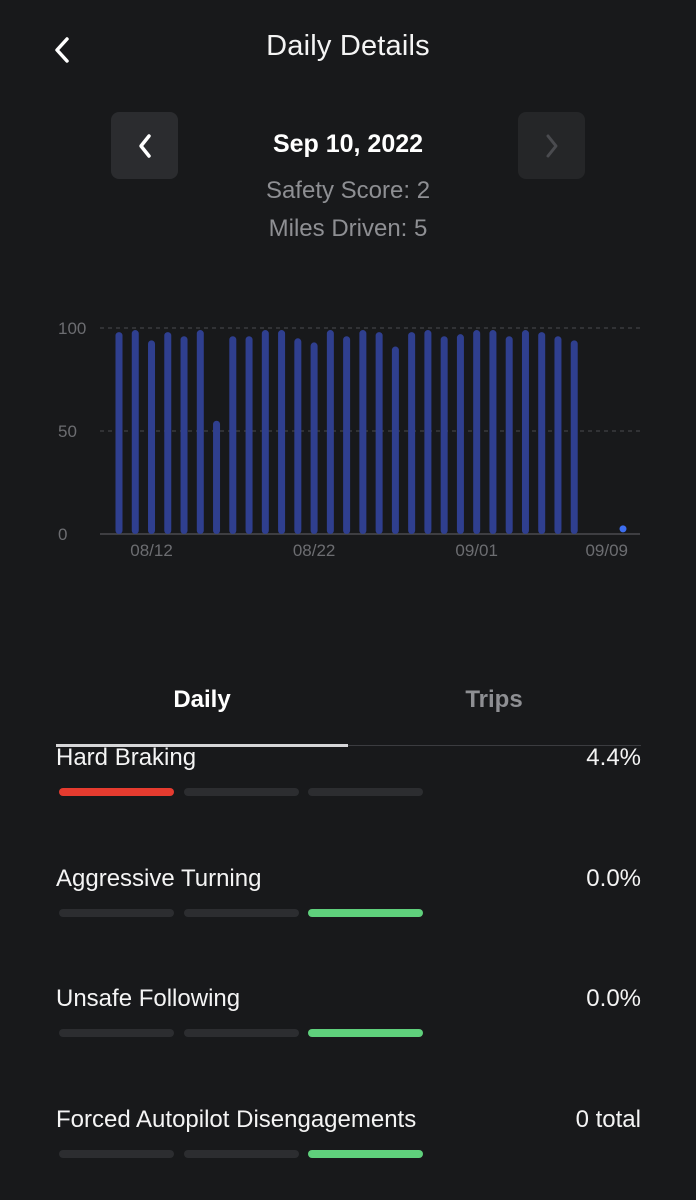 This screenshot has height=1200, width=696. What do you see at coordinates (348, 228) in the screenshot?
I see `miles-driven-text: Miles Driven: 5` at bounding box center [348, 228].